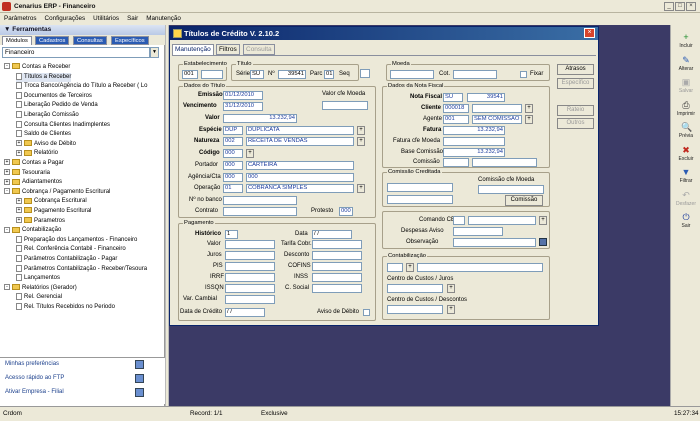 Image resolution: width=700 pixels, height=421 pixels. Describe the element at coordinates (686, 200) in the screenshot. I see `toolbar-undo-button: ↶ Desfazer` at that location.